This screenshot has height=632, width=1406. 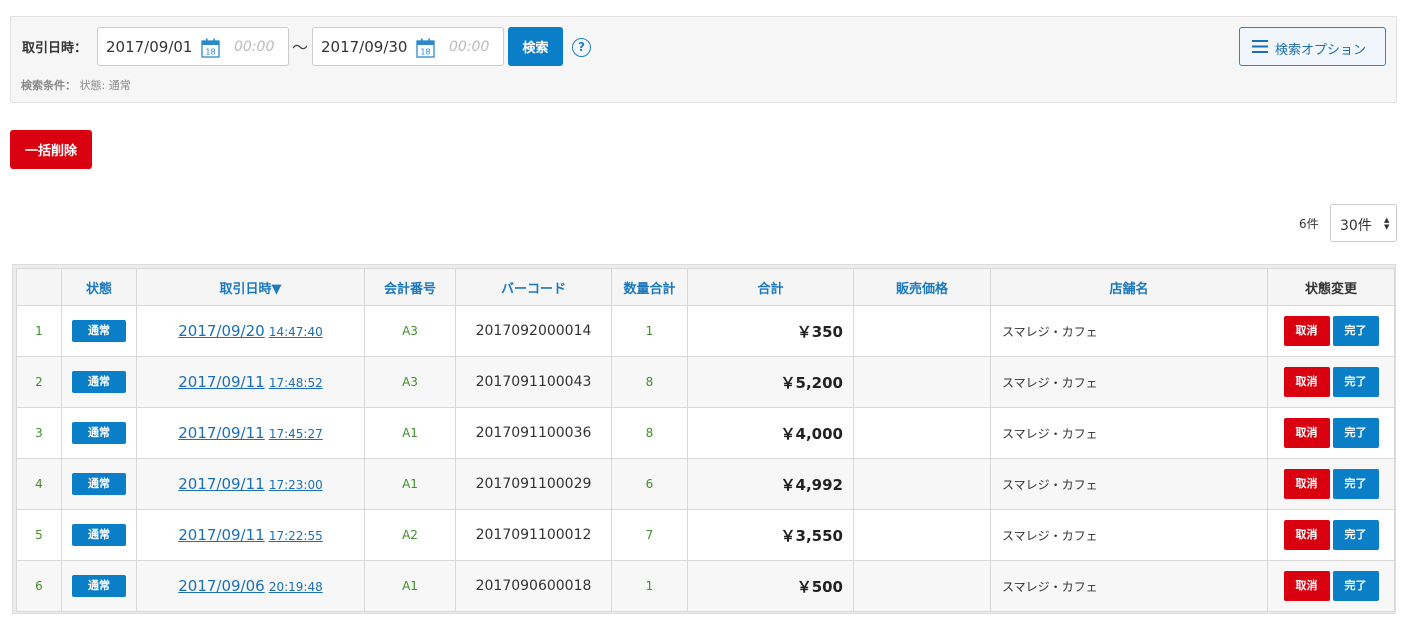 What do you see at coordinates (533, 433) in the screenshot?
I see `barcode-cell: 2017091100036` at bounding box center [533, 433].